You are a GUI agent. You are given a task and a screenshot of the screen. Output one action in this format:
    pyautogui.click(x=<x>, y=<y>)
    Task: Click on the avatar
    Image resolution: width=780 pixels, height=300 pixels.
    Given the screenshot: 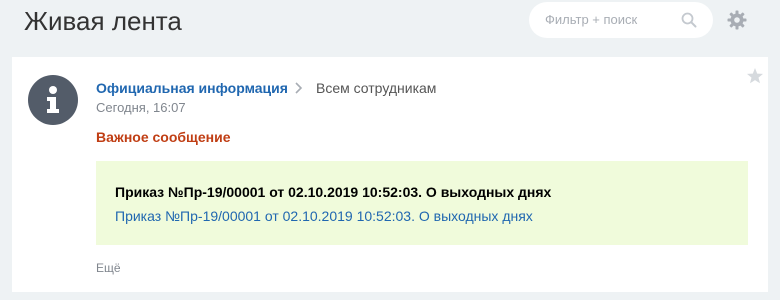 What is the action you would take?
    pyautogui.click(x=53, y=100)
    